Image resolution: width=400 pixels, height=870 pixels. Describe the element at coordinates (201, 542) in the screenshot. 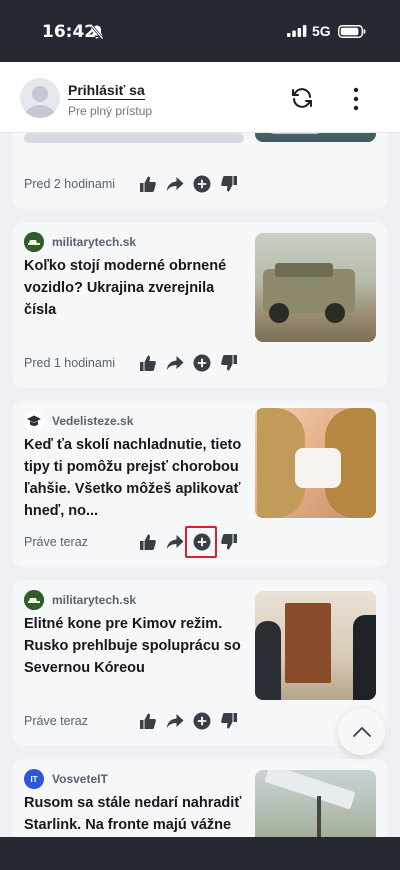

I see `selection-highlight` at that location.